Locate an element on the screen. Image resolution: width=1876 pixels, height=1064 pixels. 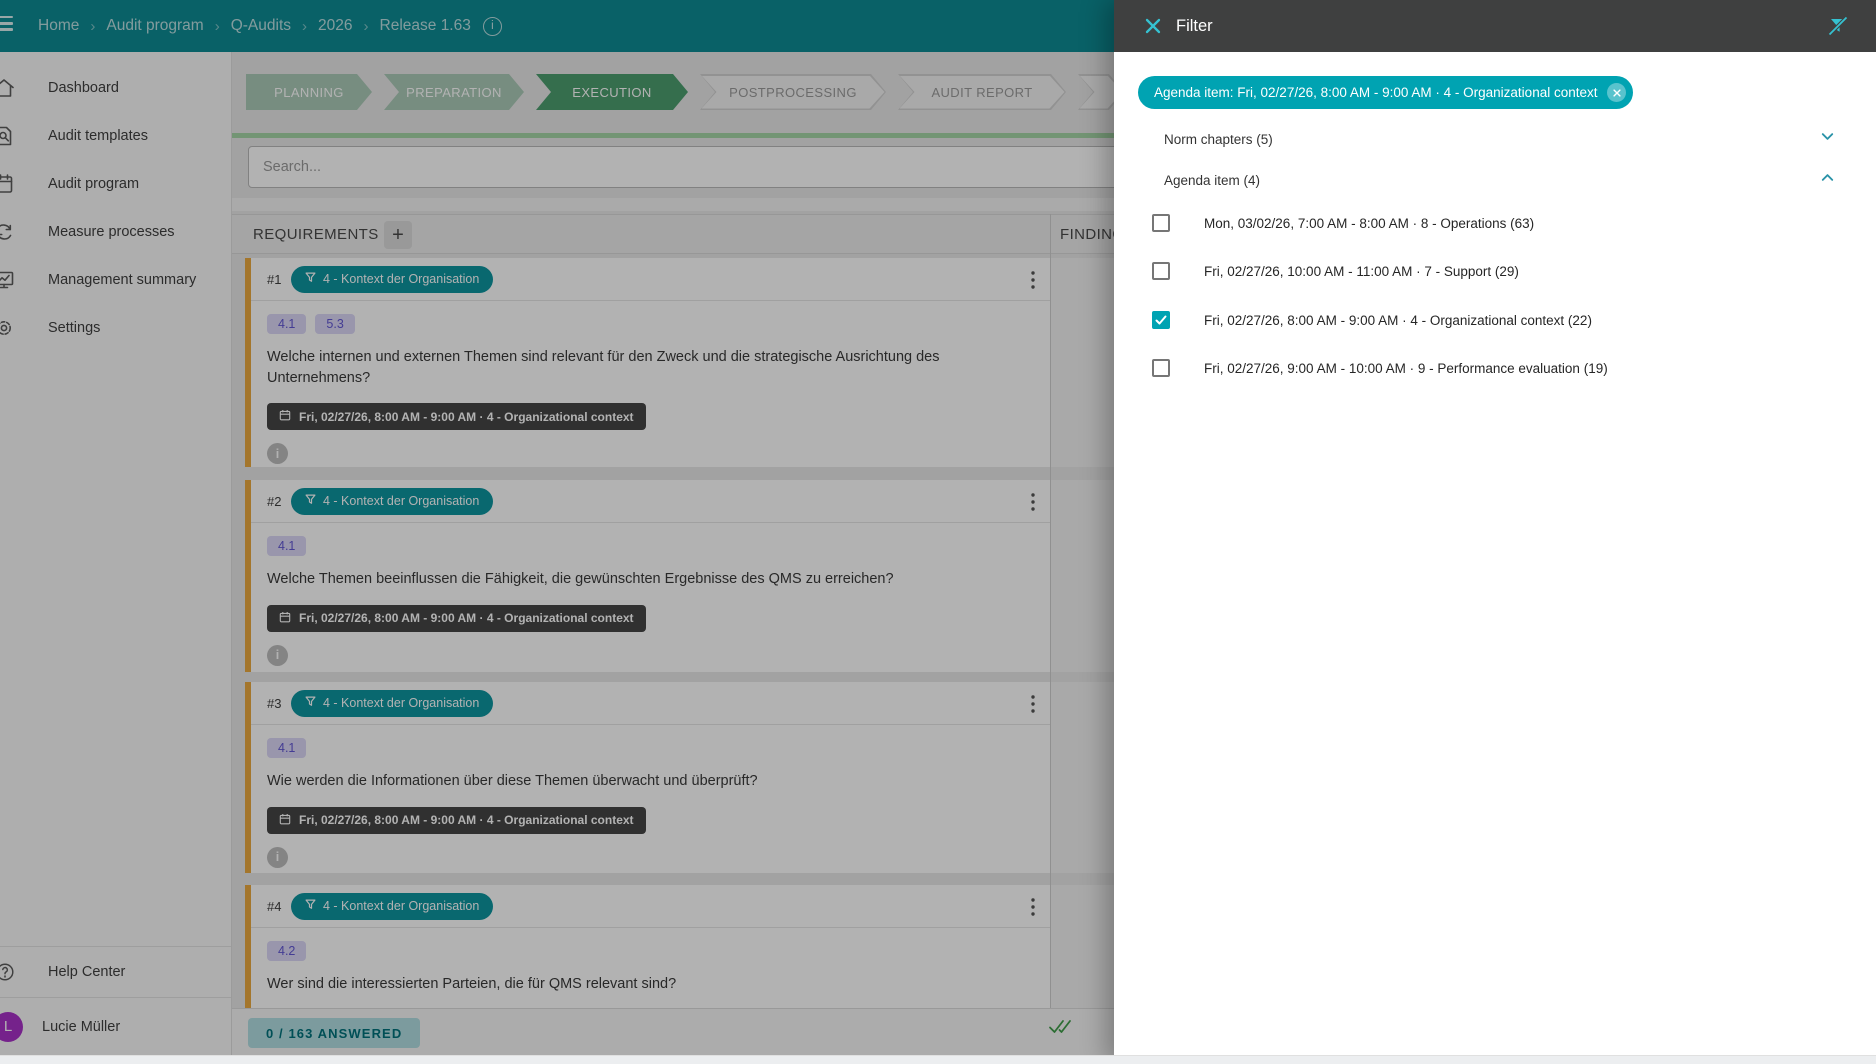
checkbox-checked is located at coordinates (1161, 320).